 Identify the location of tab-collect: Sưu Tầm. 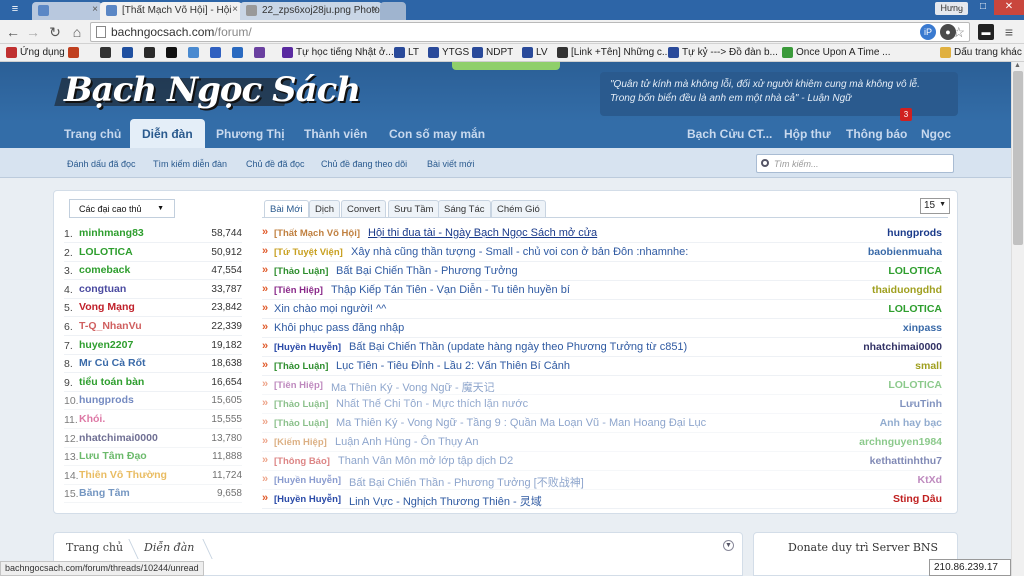
(414, 209).